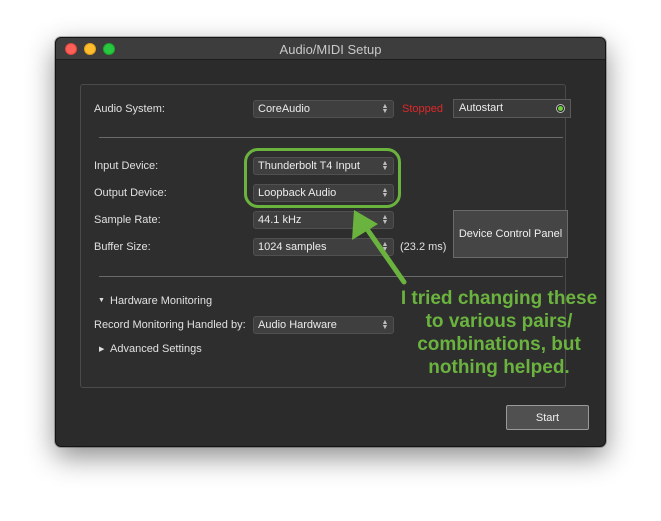  Describe the element at coordinates (379, 247) in the screenshot. I see `annotation-arrow-icon` at that location.